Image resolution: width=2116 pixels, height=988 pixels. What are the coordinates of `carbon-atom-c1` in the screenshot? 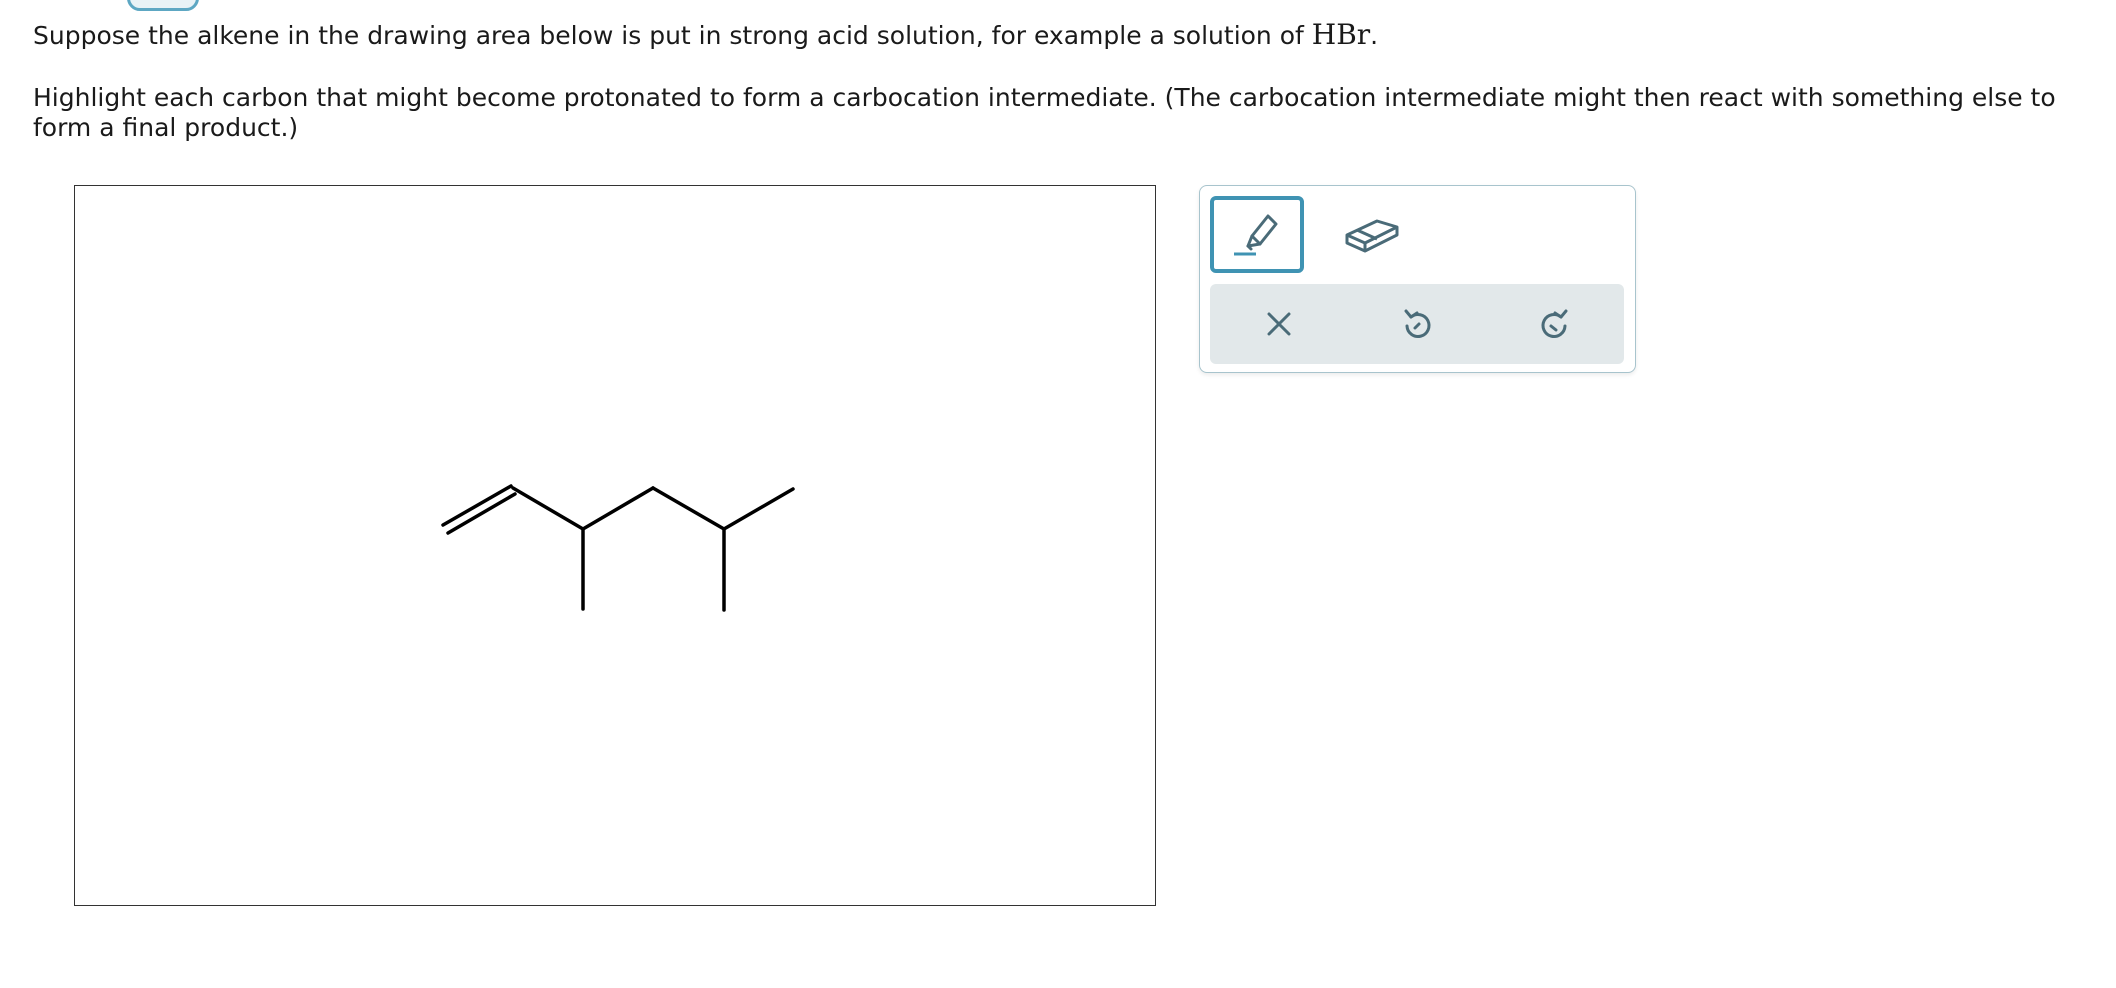 It's located at (445, 529).